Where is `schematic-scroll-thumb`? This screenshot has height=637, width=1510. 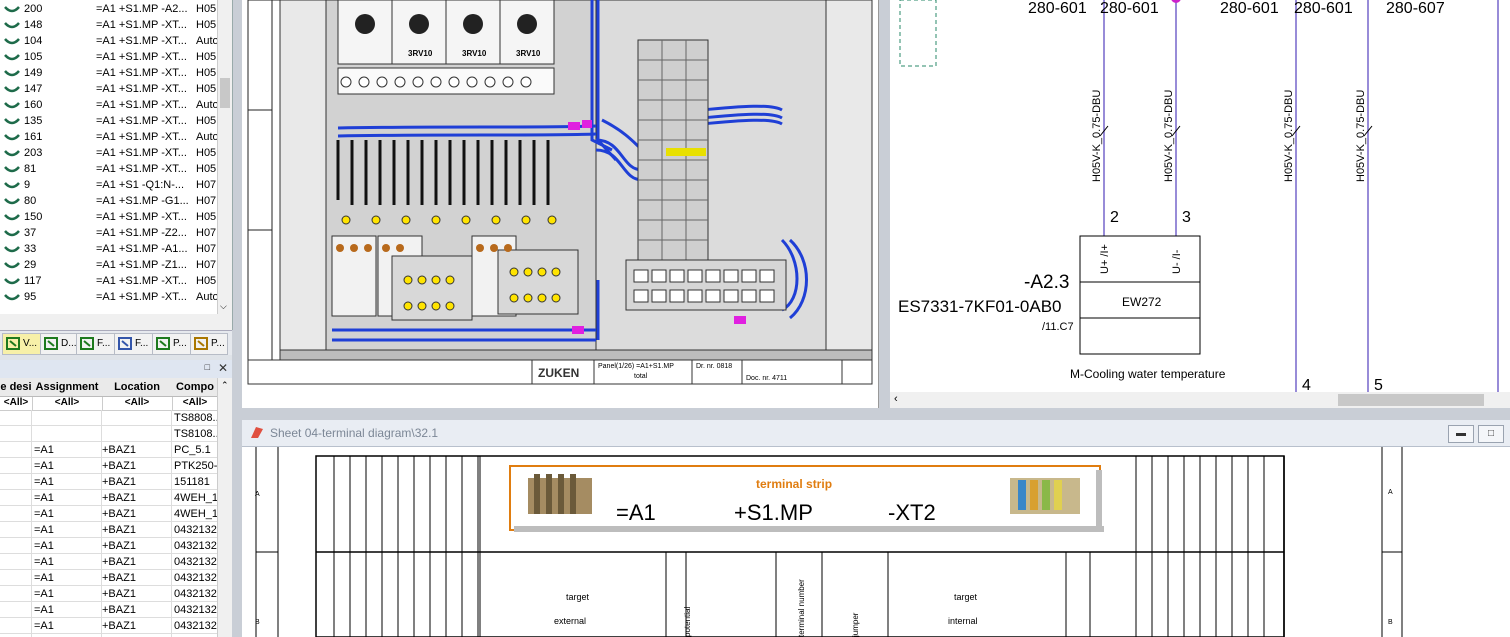
schematic-scroll-thumb is located at coordinates (1411, 400).